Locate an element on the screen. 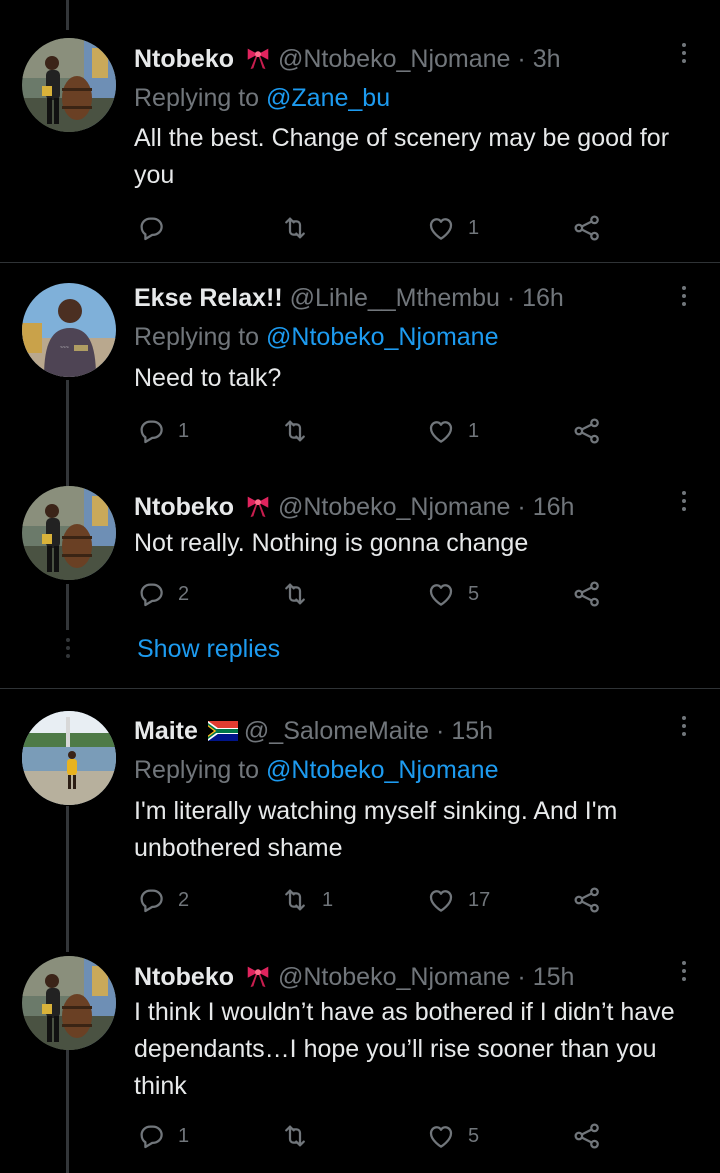 Image resolution: width=720 pixels, height=1173 pixels. thread-continuation-dots is located at coordinates (68, 648).